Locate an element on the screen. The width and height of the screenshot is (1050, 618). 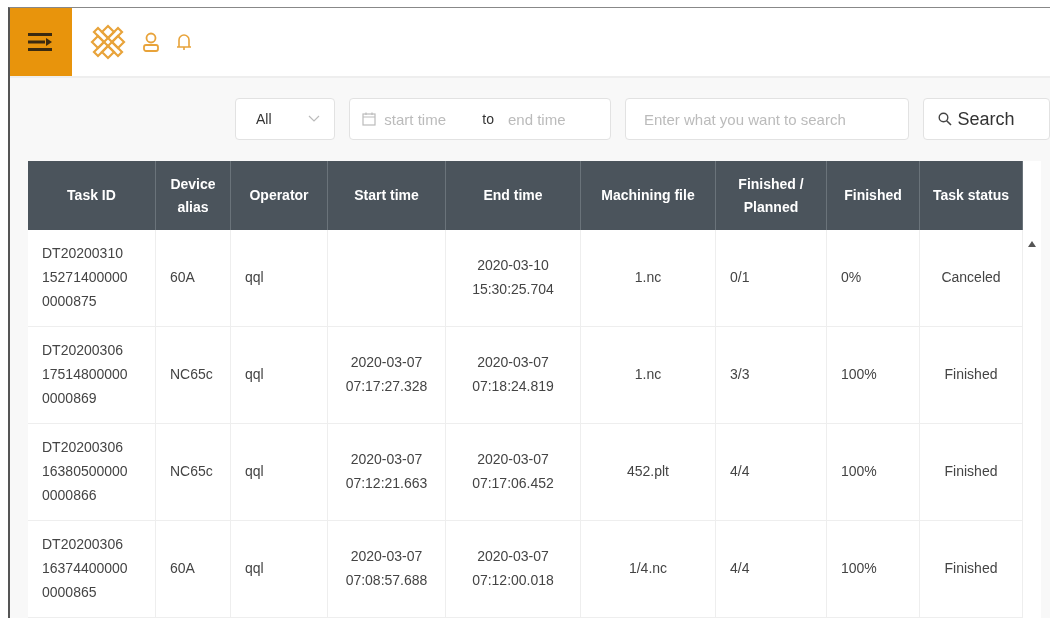
column-header: Task ID is located at coordinates (92, 195).